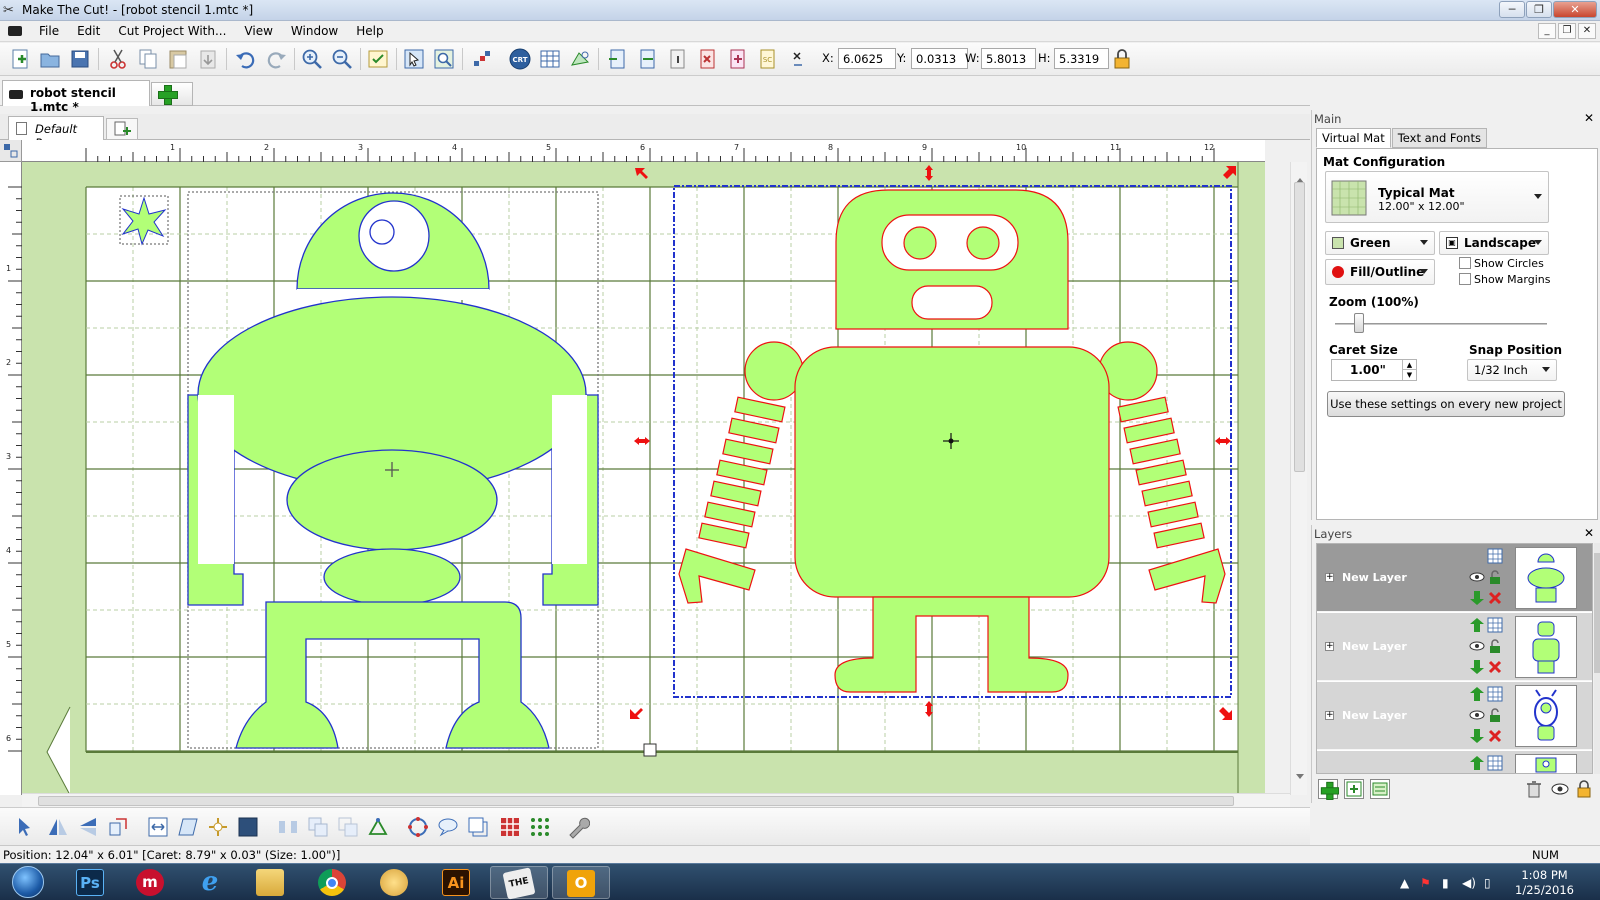 Image resolution: width=1600 pixels, height=900 pixels. I want to click on script-icon: SC, so click(768, 59).